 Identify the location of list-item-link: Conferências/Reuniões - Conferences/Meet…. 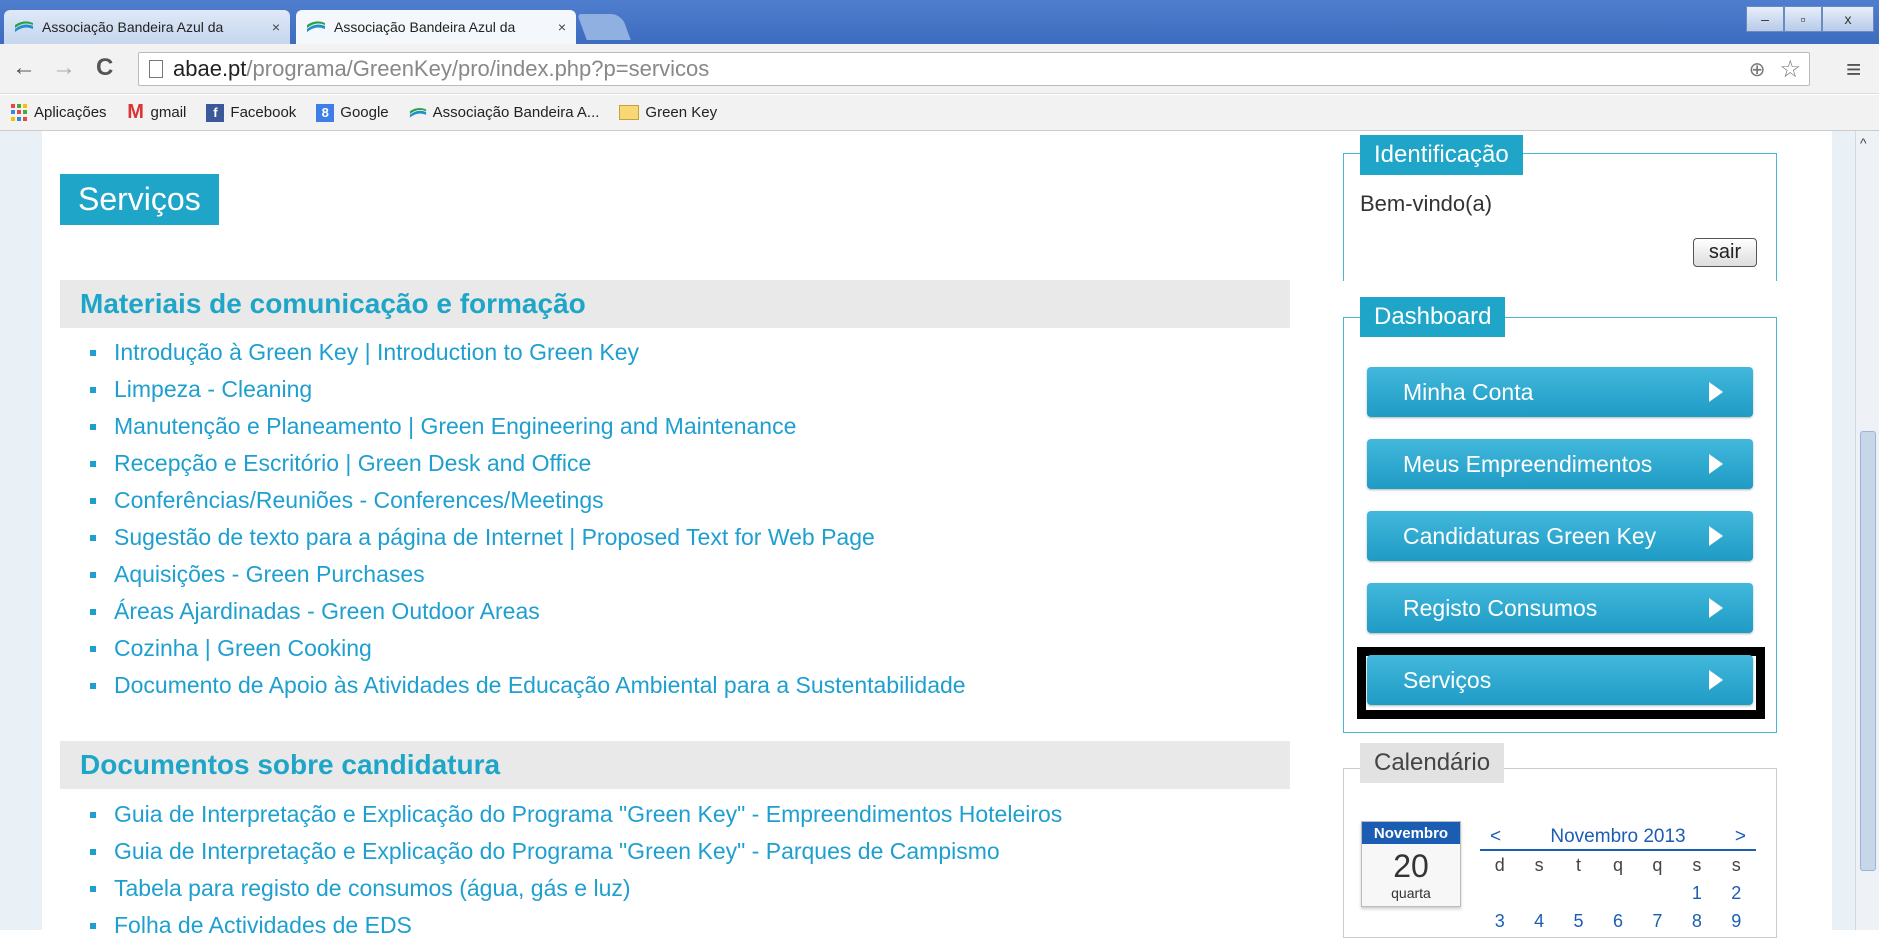
(528, 500).